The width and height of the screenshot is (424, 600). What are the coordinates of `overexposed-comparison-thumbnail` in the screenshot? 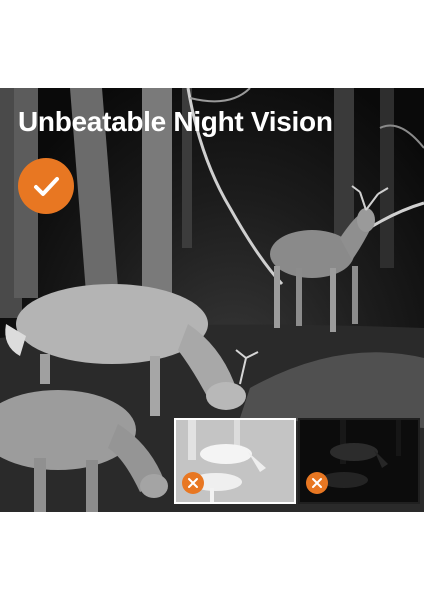 It's located at (235, 461).